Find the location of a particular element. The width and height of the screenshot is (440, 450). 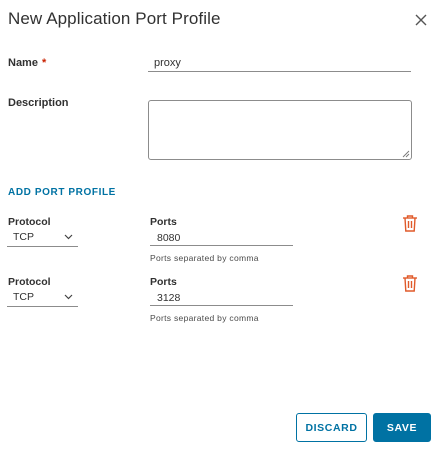

description-textarea is located at coordinates (280, 130).